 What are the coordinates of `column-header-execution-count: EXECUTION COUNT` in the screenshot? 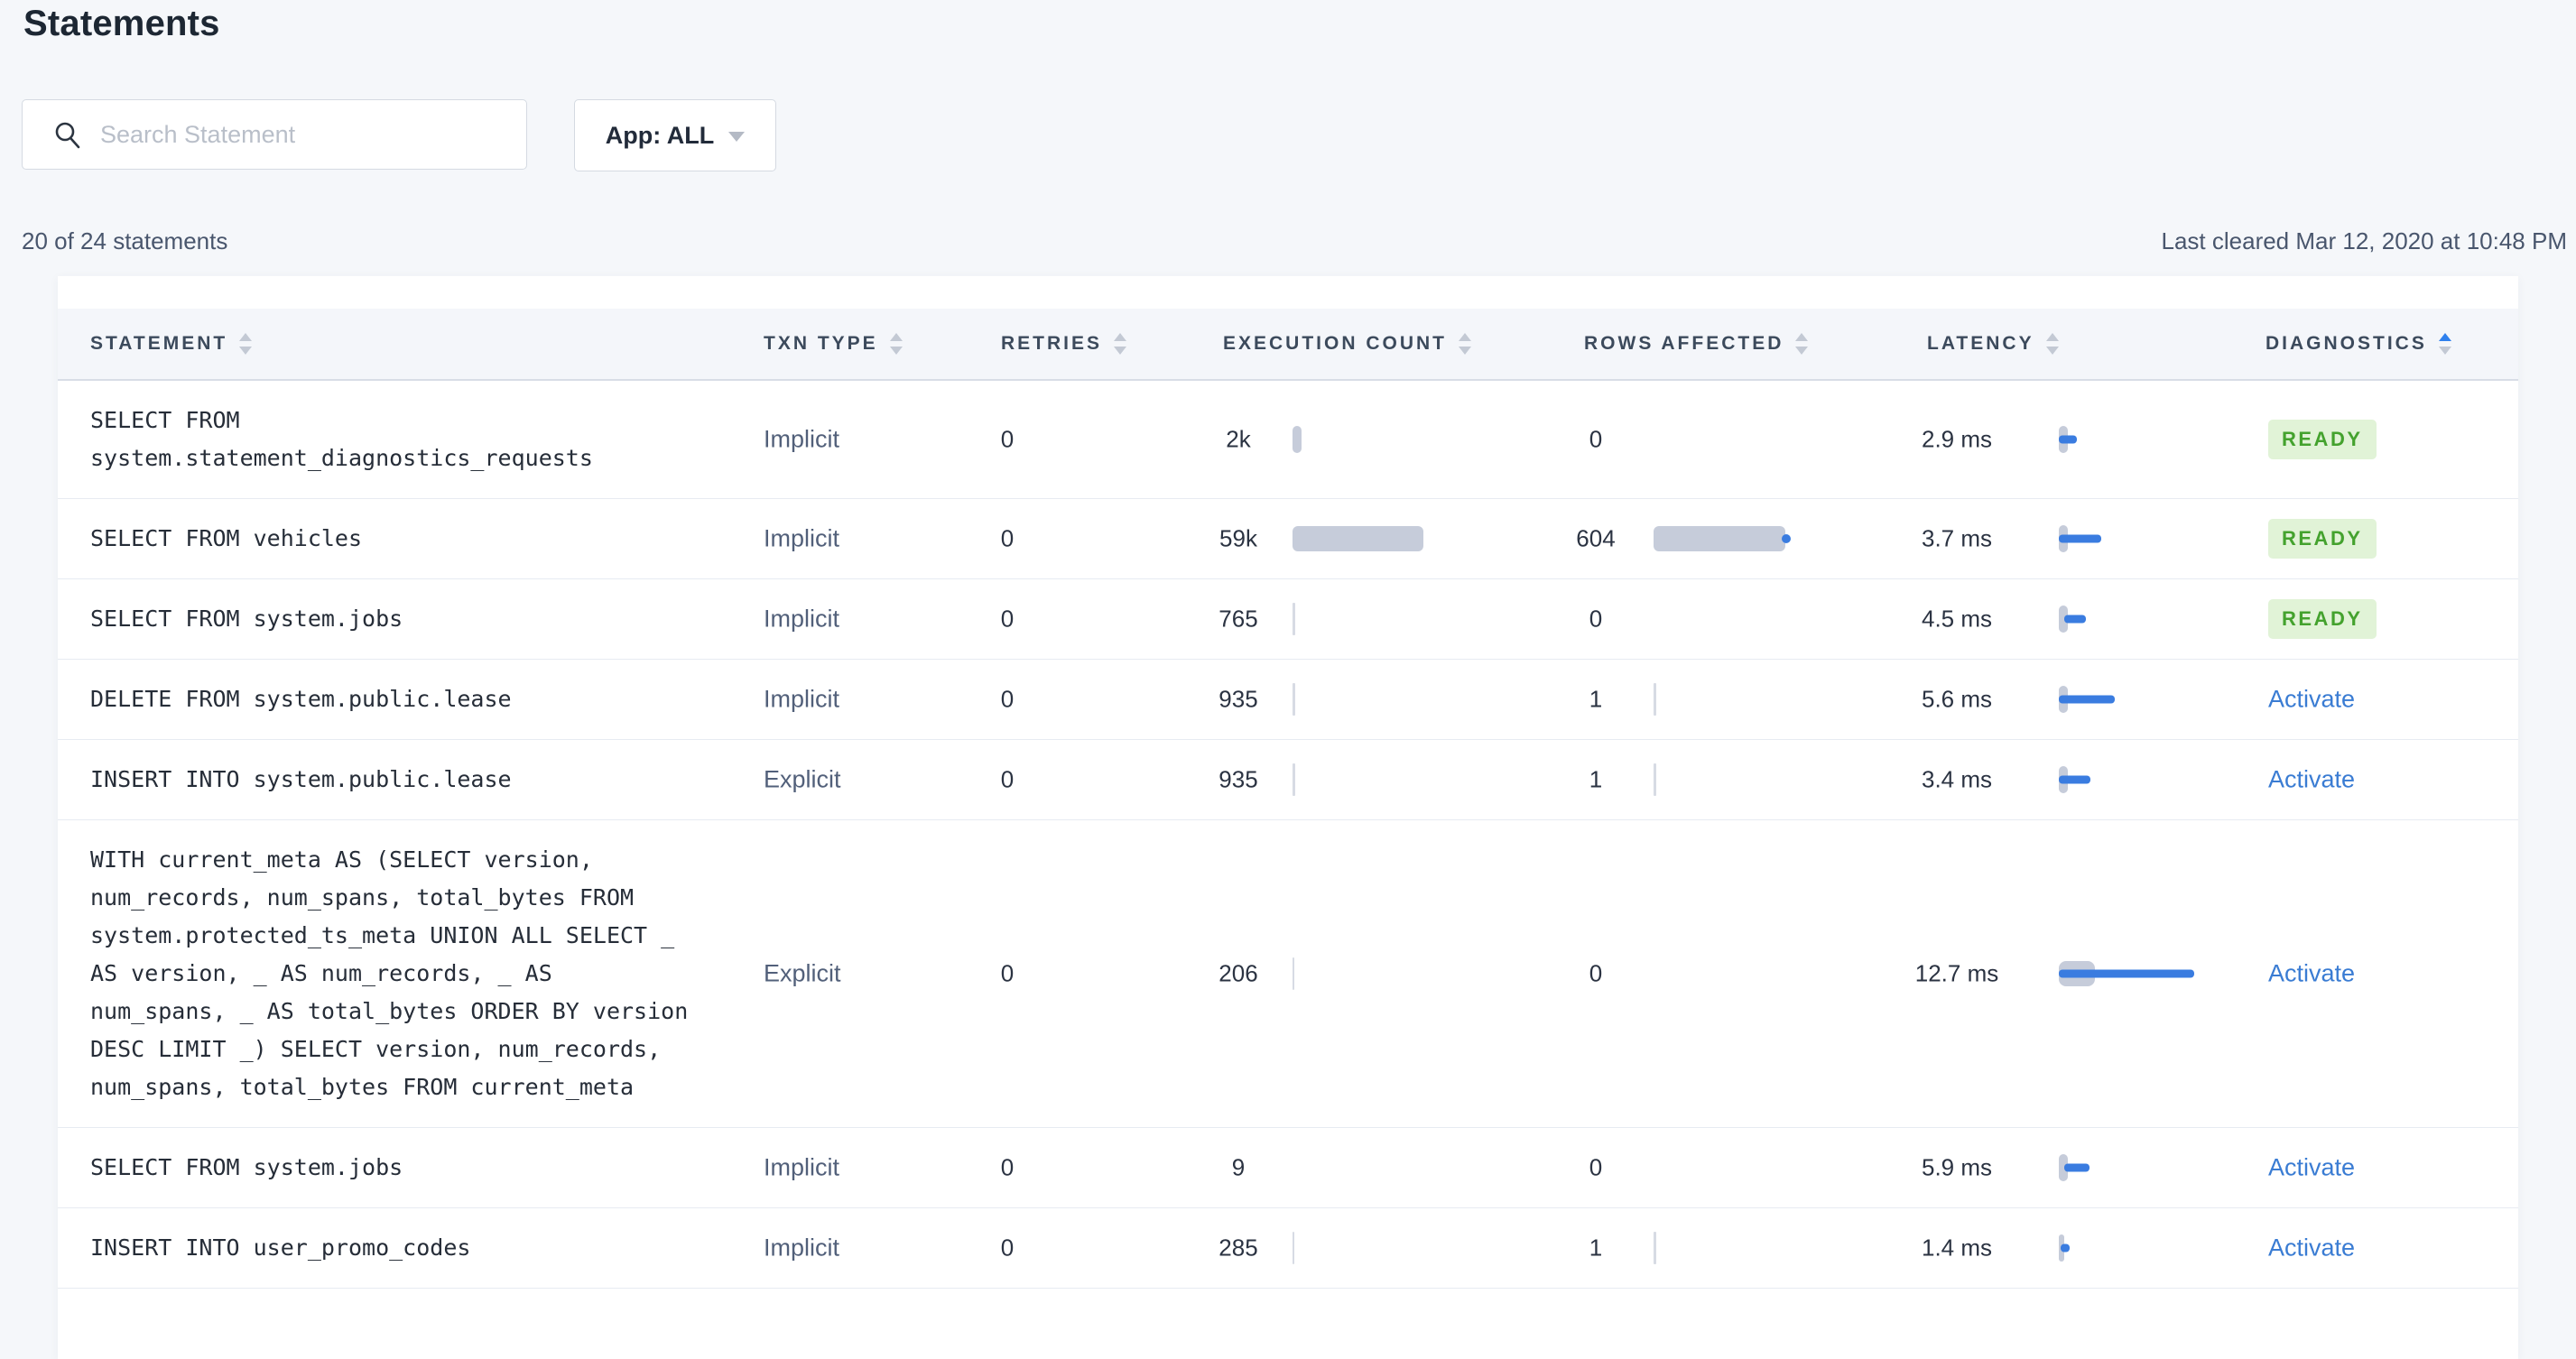 It's located at (1347, 344).